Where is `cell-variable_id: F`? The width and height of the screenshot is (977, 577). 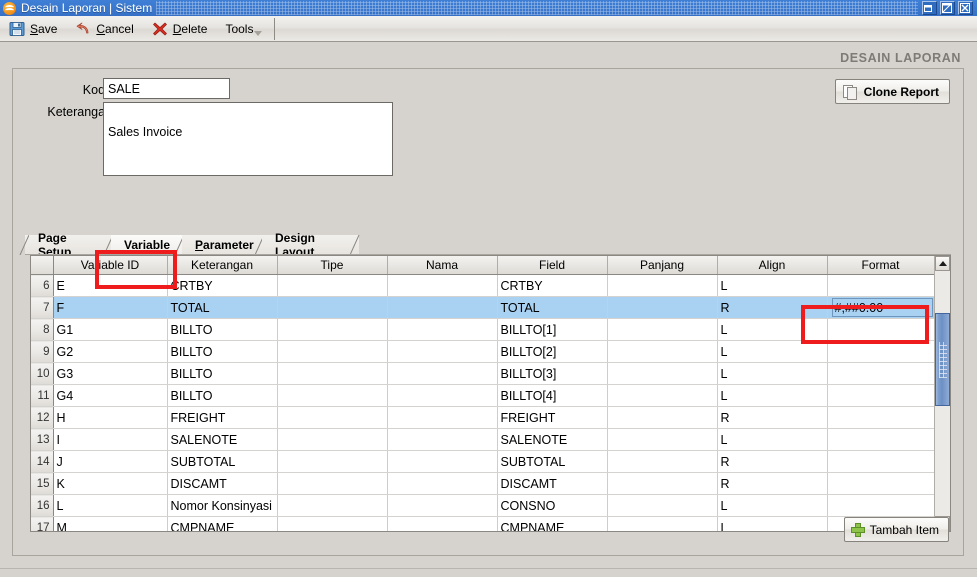
cell-variable_id: F is located at coordinates (110, 307).